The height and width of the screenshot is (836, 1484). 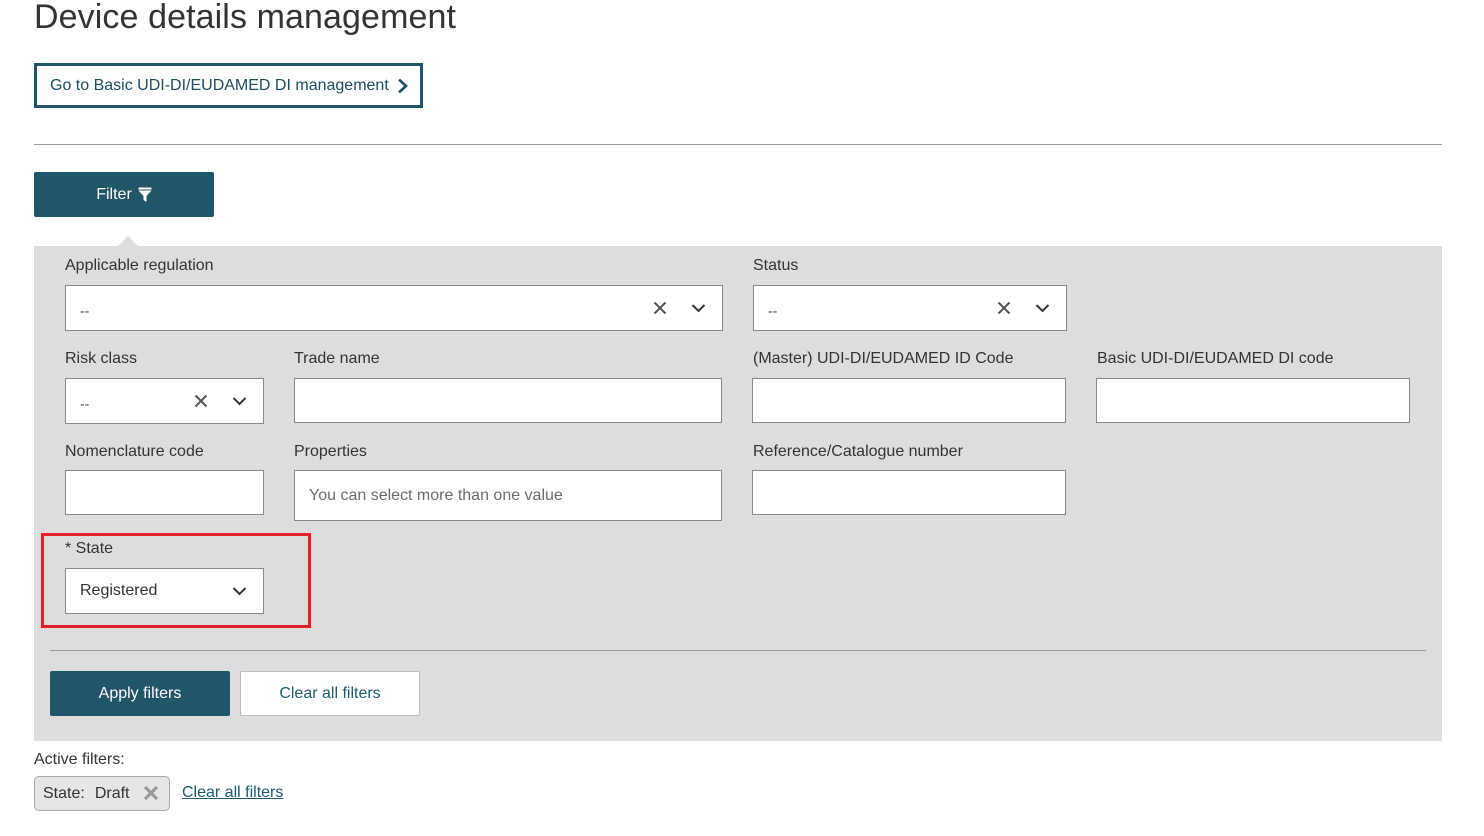 I want to click on properties-multiselect: You can select more than one value, so click(x=508, y=495).